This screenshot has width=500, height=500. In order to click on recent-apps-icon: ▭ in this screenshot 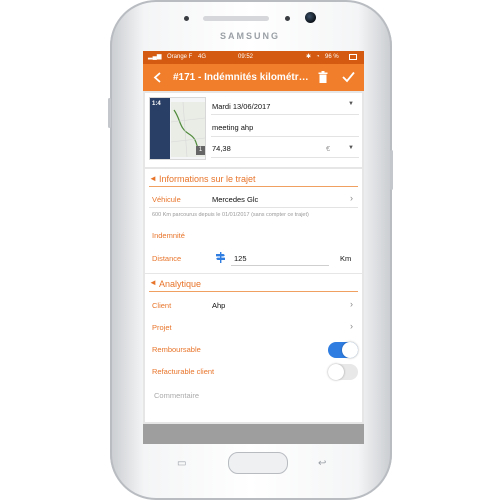, I will do `click(181, 463)`.